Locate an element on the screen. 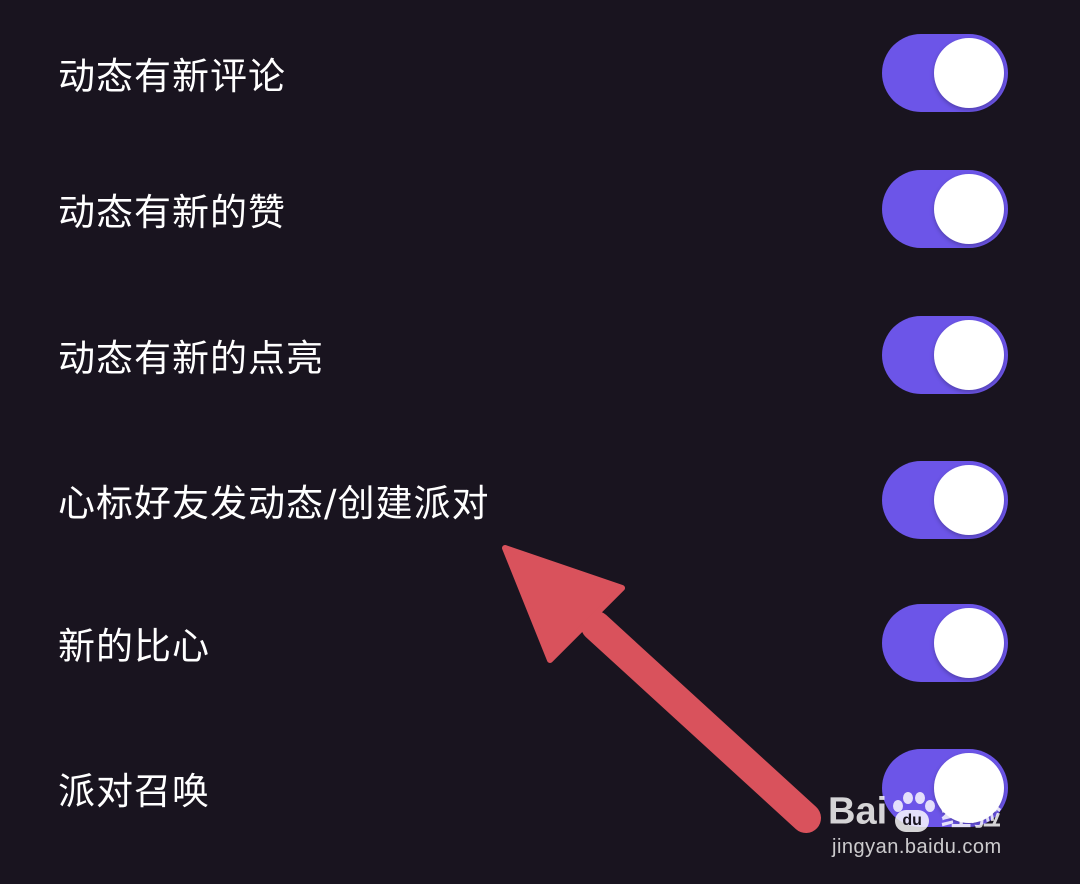 This screenshot has width=1080, height=884. setting-label: 动态有新的点亮 is located at coordinates (191, 358).